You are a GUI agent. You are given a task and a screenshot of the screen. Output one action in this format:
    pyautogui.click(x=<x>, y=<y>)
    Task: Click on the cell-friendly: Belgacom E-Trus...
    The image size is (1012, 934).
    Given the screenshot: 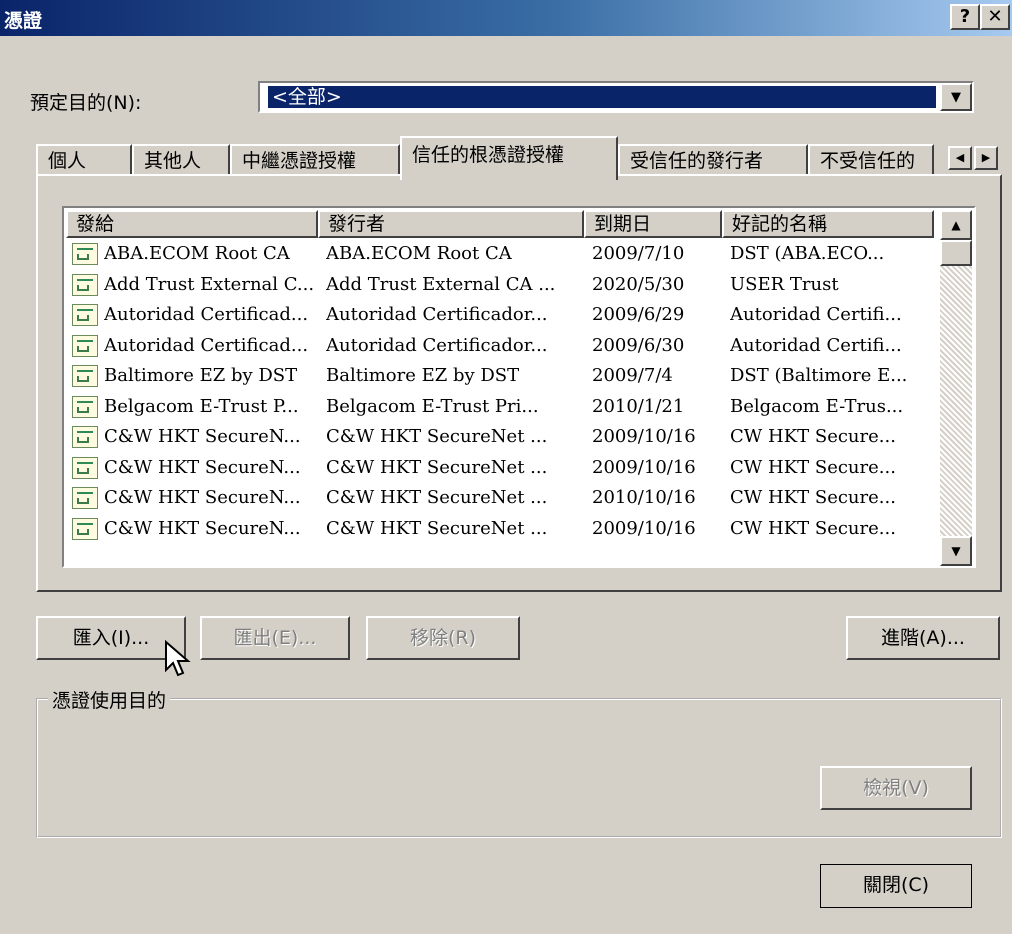 What is the action you would take?
    pyautogui.click(x=817, y=406)
    